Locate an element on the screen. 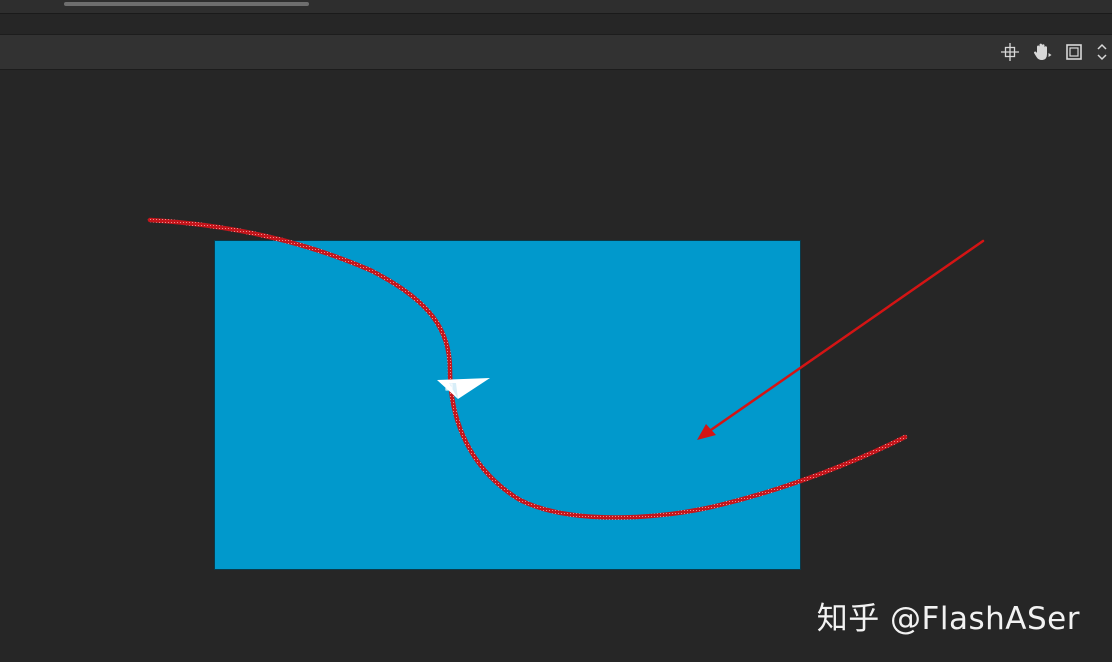 The width and height of the screenshot is (1112, 662). panel-separator is located at coordinates (556, 24).